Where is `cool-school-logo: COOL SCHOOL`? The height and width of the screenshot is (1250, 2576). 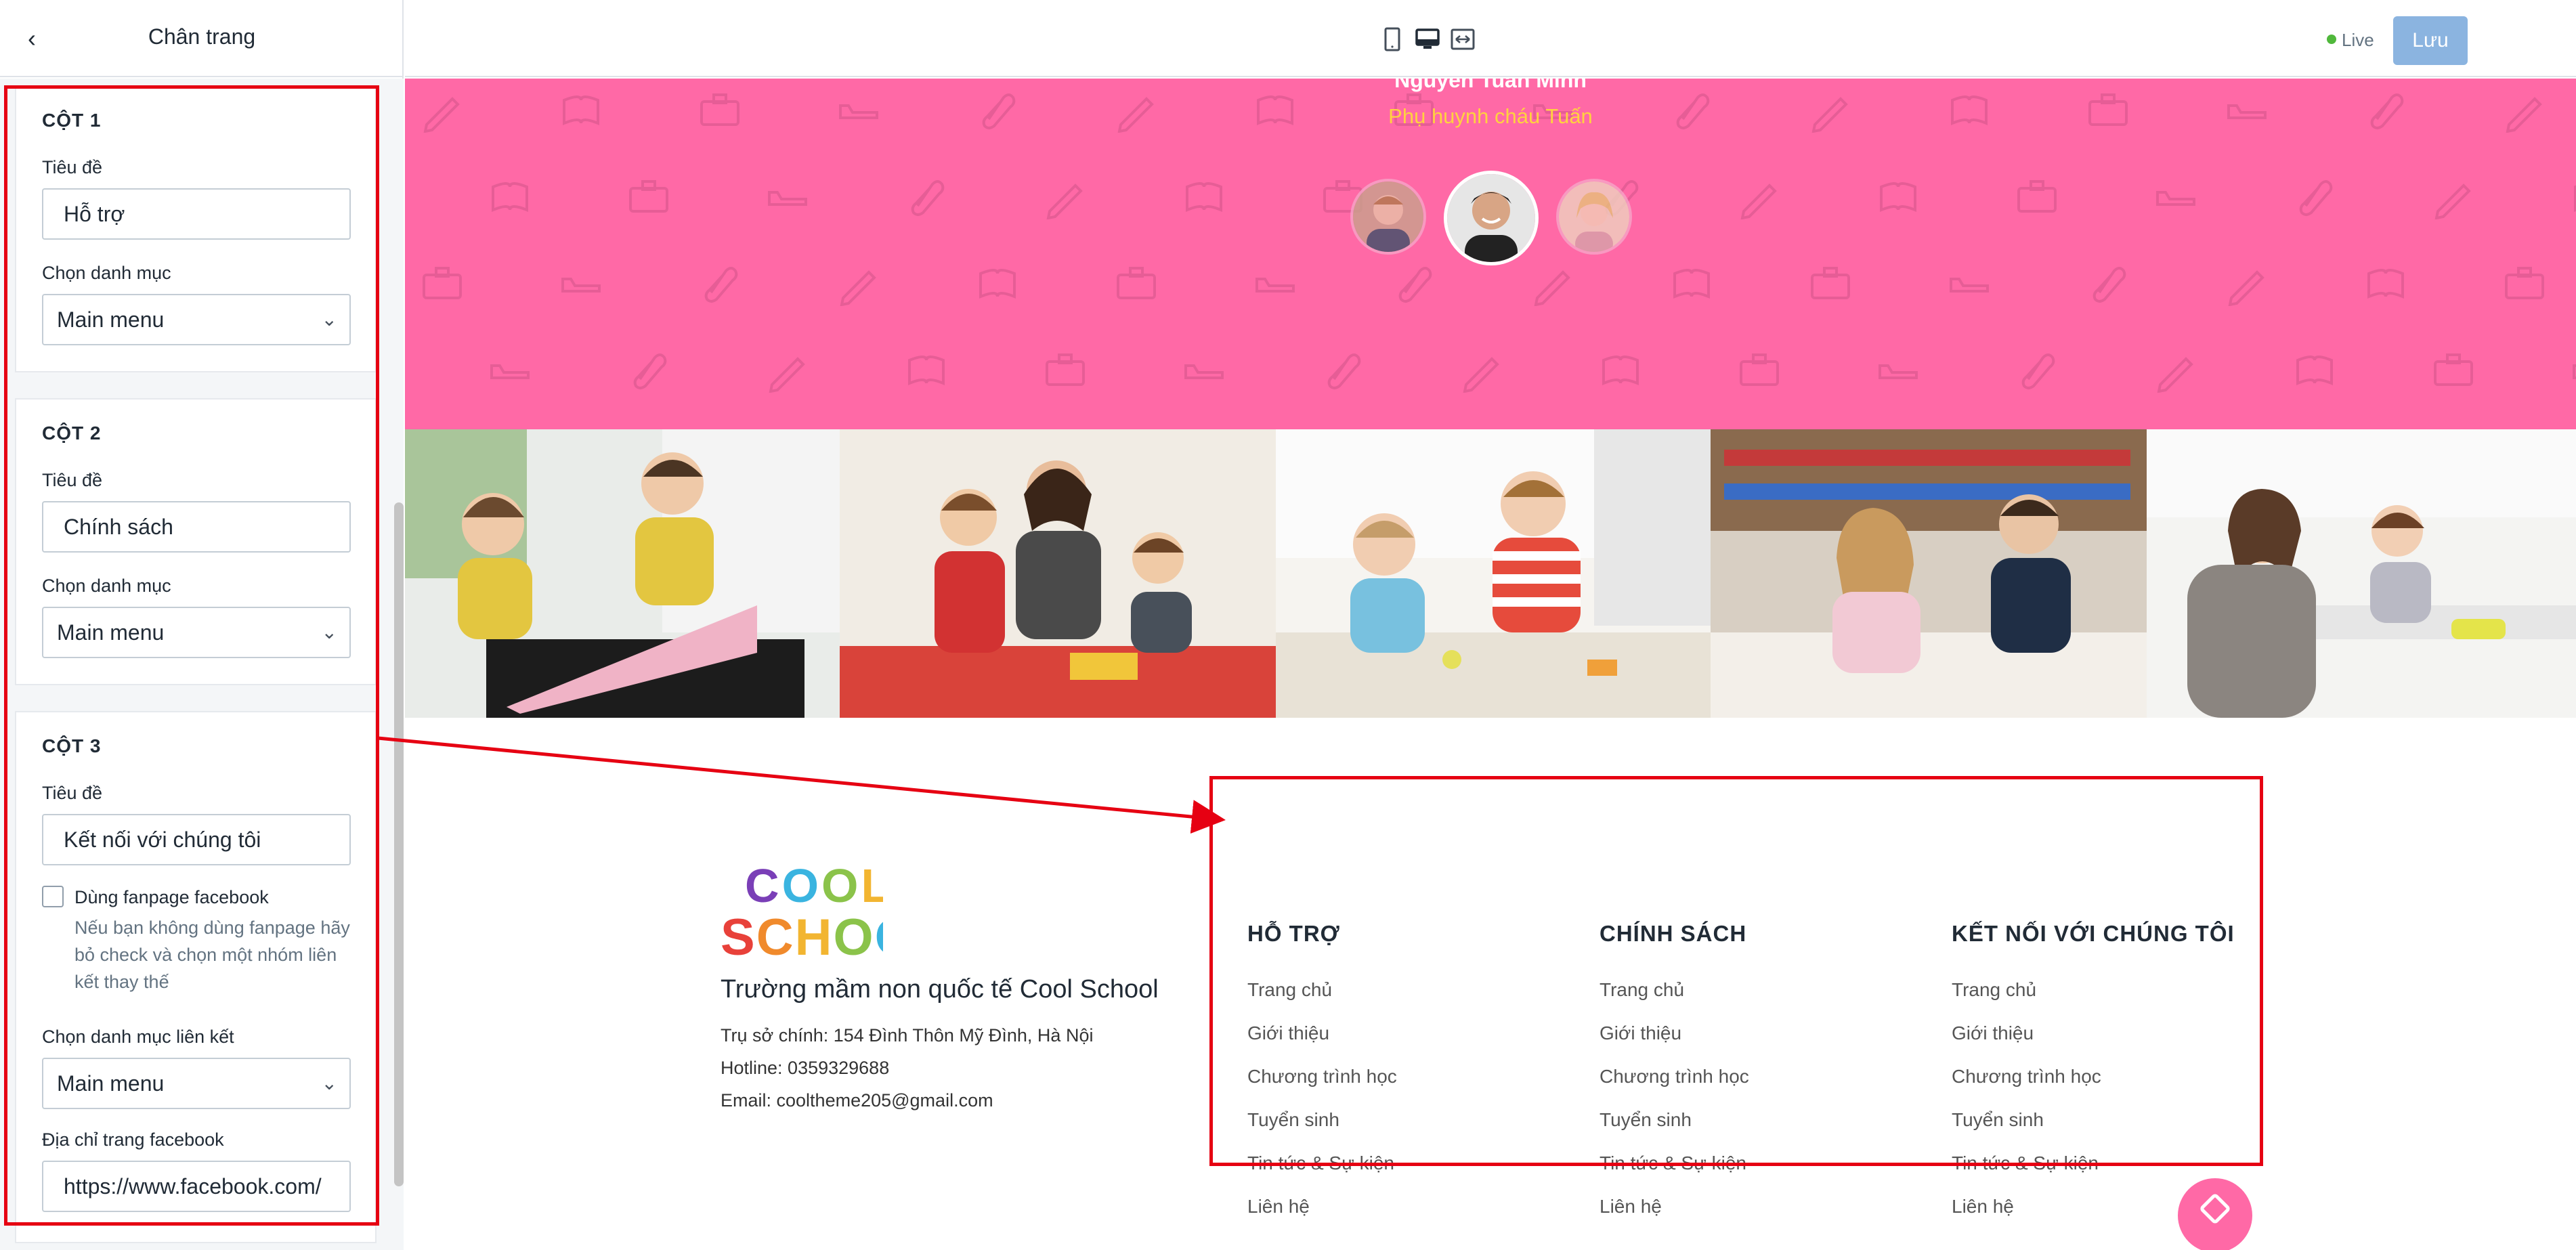 cool-school-logo: COOL SCHOOL is located at coordinates (802, 911).